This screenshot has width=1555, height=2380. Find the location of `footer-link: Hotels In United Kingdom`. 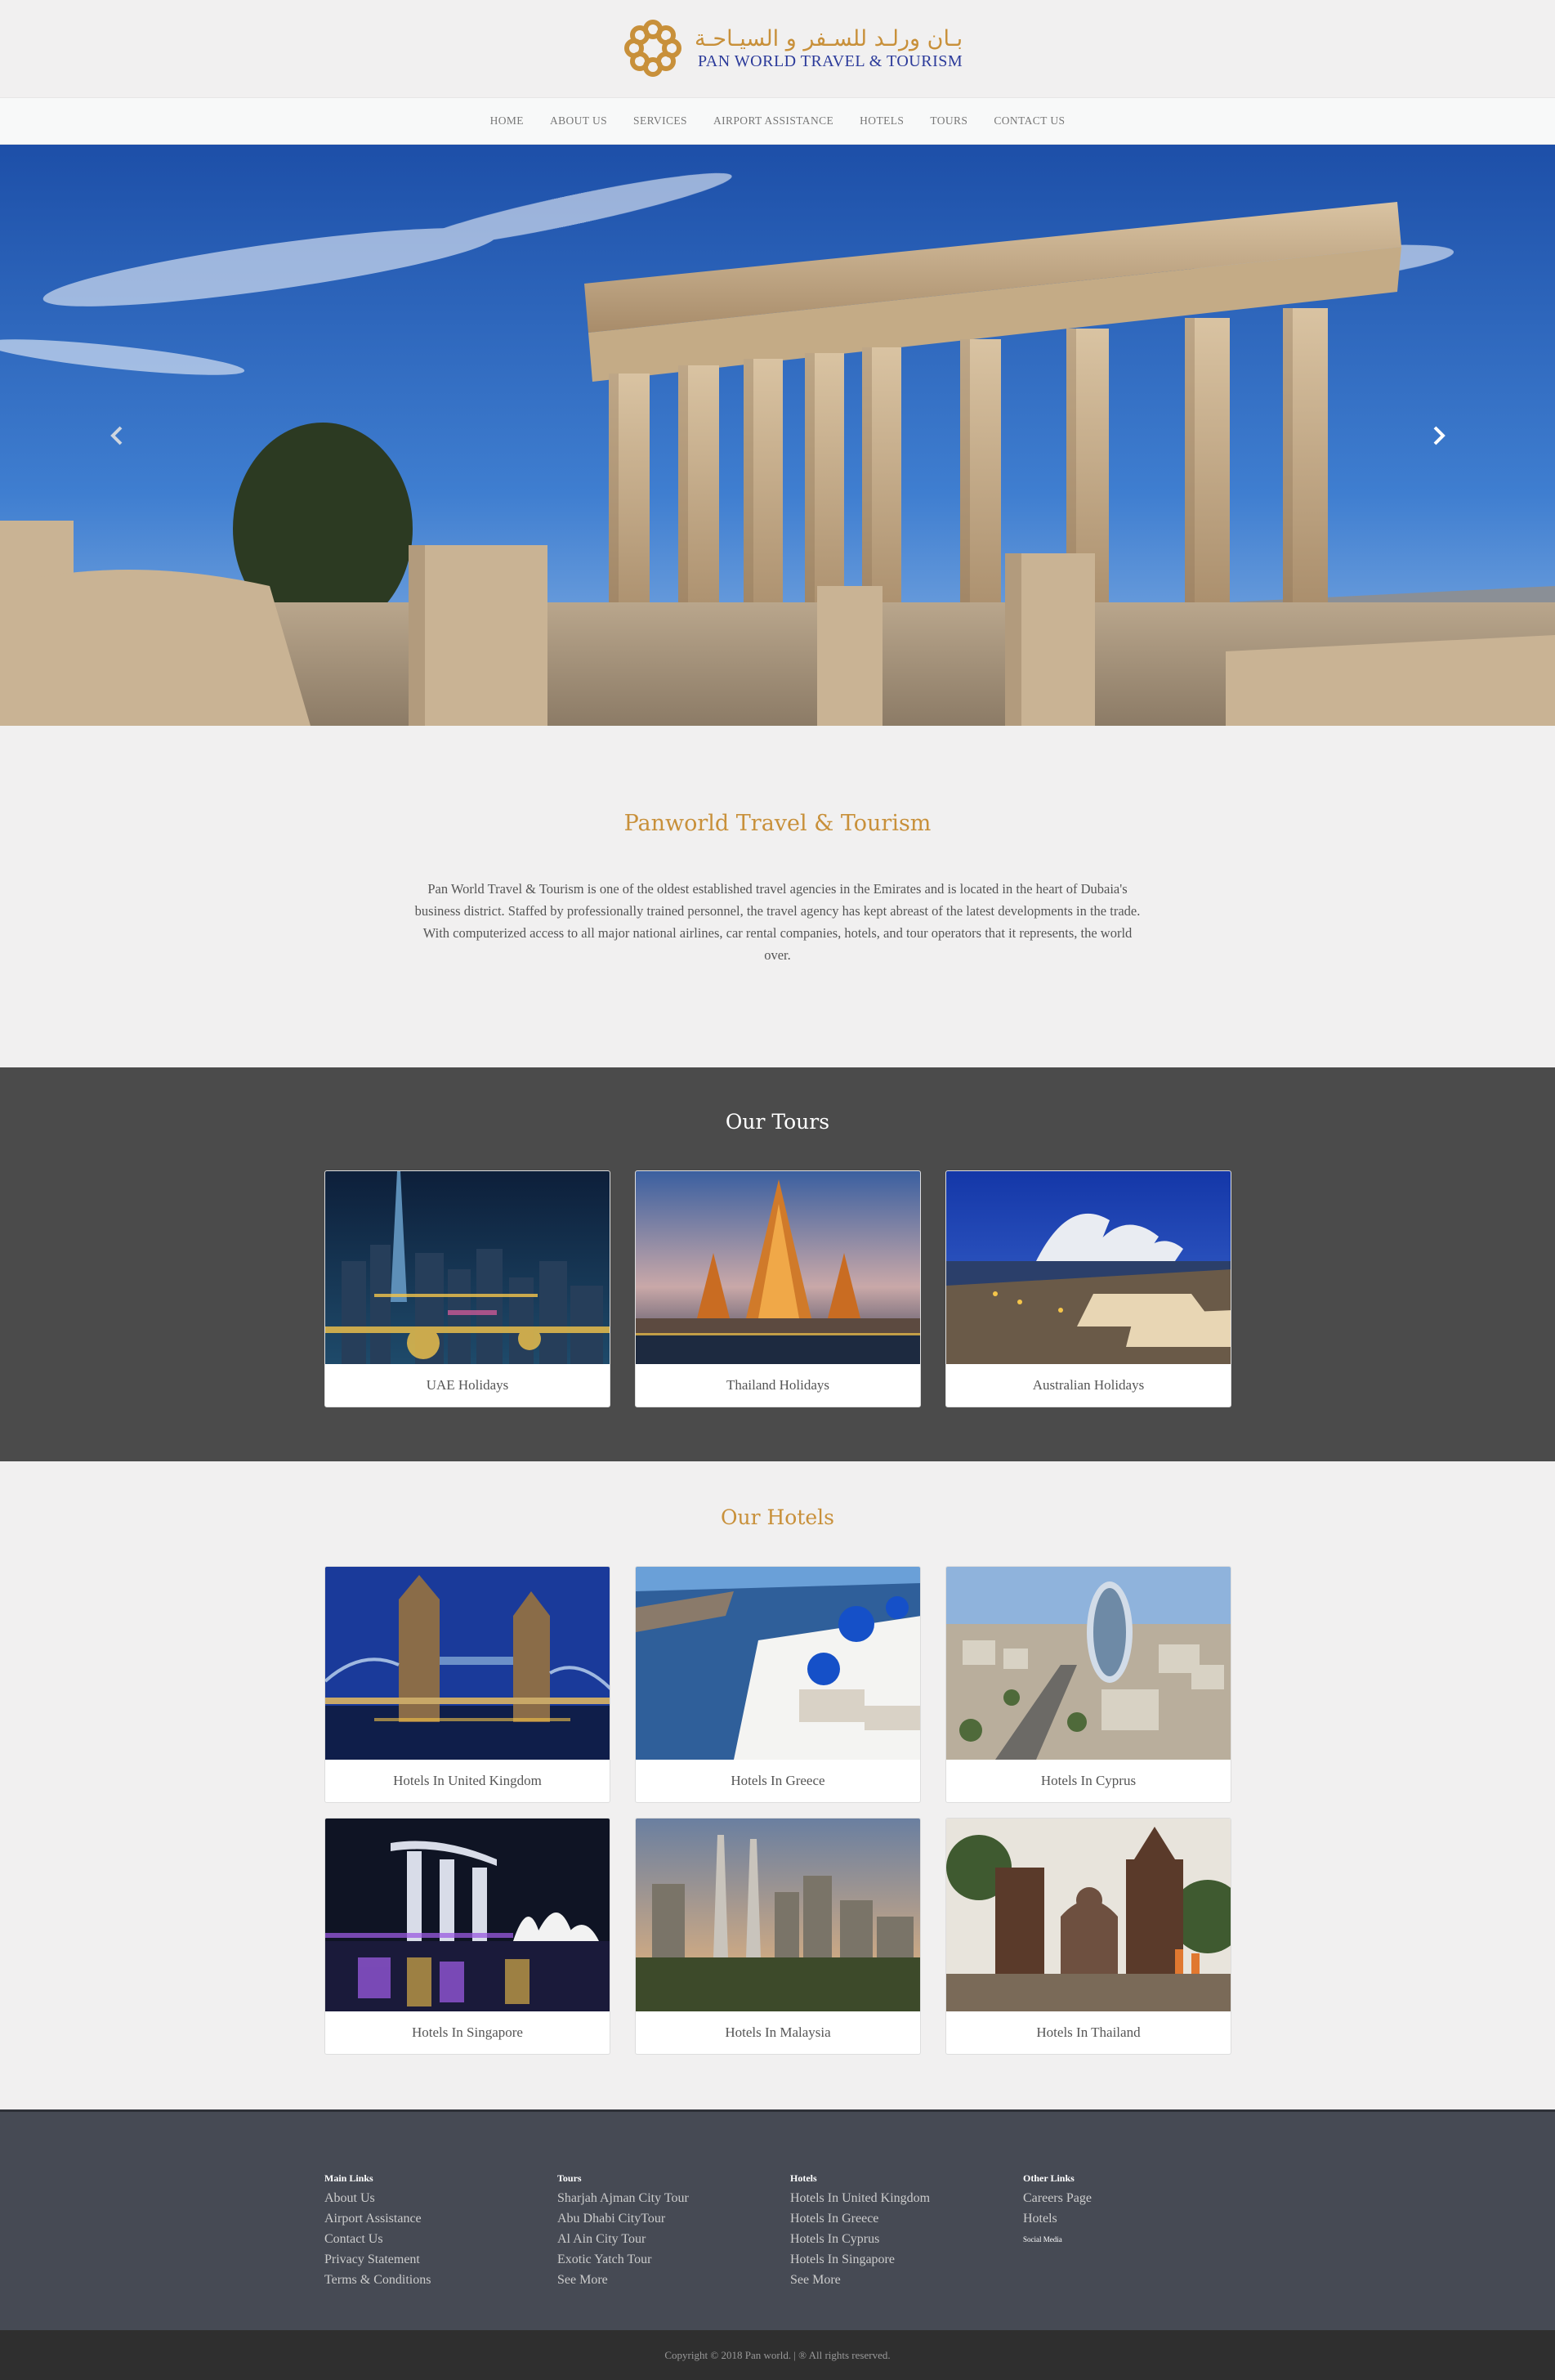

footer-link: Hotels In United Kingdom is located at coordinates (860, 2198).